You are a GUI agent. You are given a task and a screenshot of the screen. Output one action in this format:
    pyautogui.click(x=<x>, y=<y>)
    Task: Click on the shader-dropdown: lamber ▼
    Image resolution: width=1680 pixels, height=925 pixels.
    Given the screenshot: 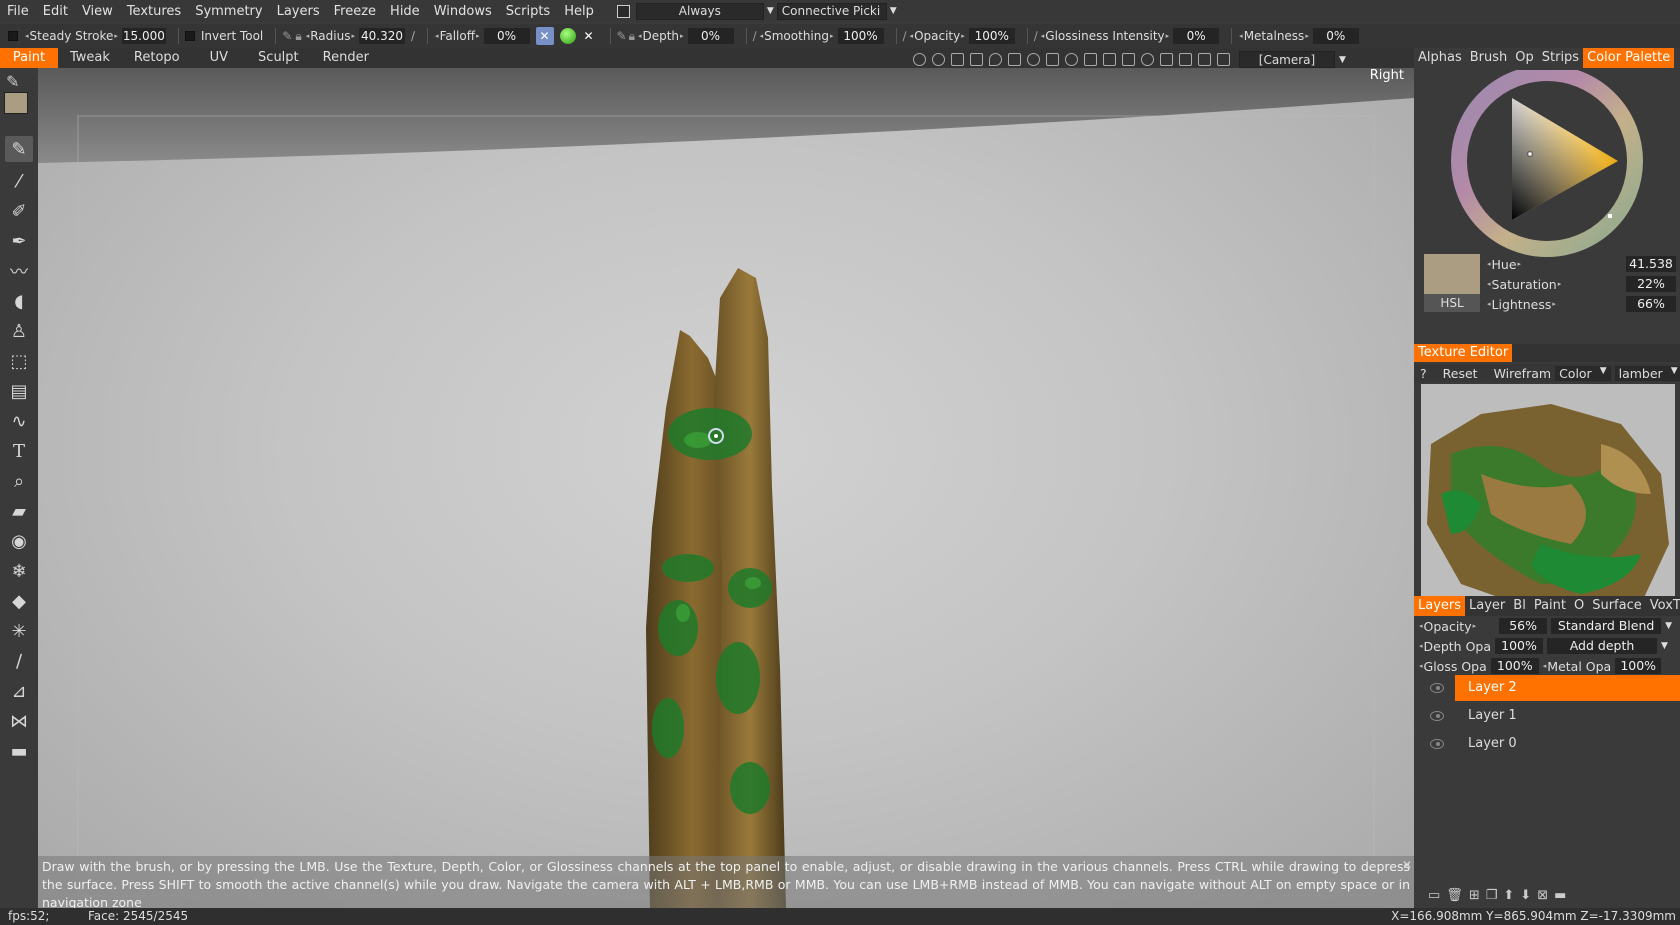 What is the action you would take?
    pyautogui.click(x=1647, y=373)
    